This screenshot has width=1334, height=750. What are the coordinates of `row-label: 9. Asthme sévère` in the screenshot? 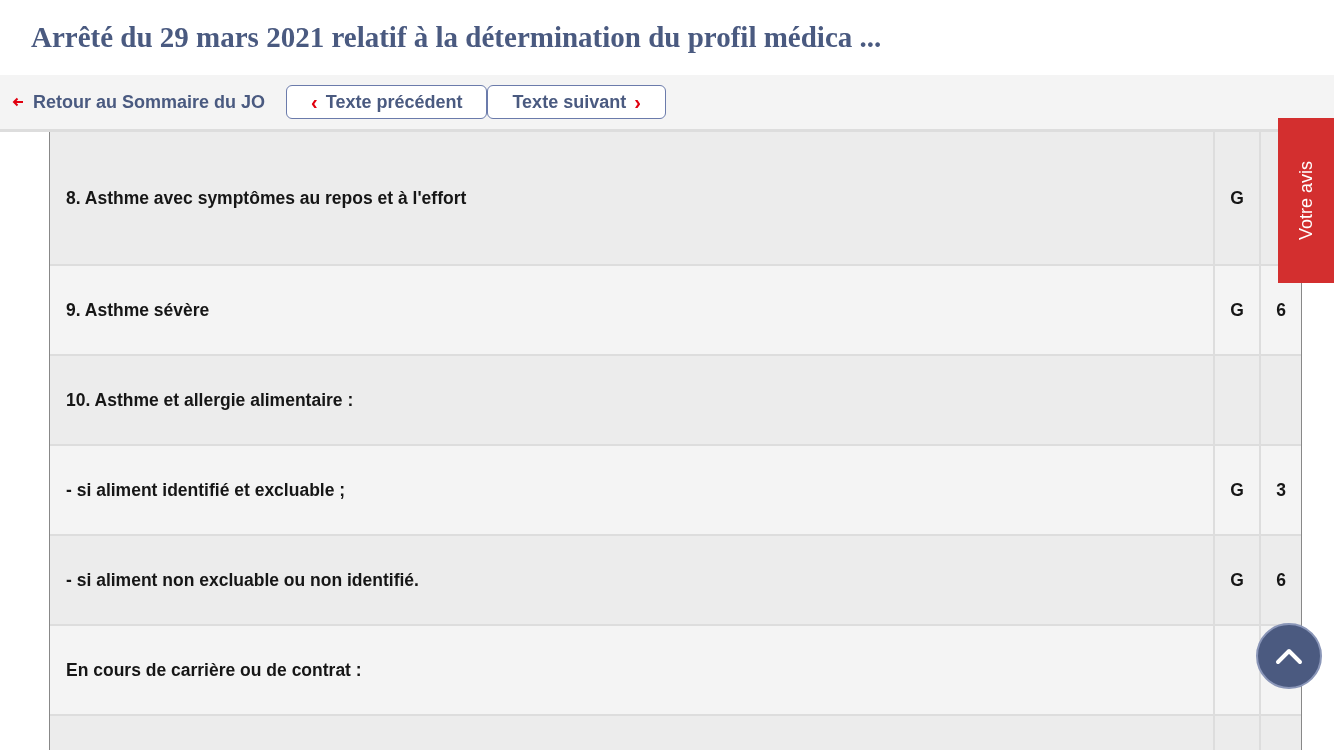 It's located at (138, 310).